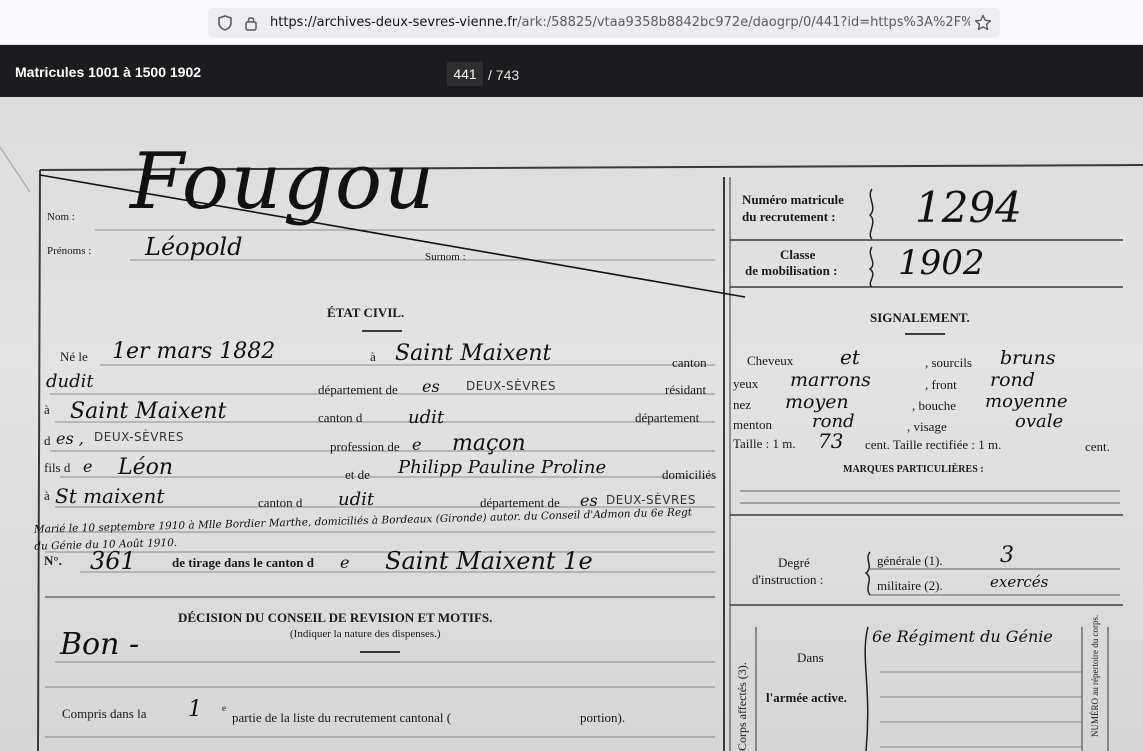 The image size is (1143, 751). Describe the element at coordinates (920, 317) in the screenshot. I see `section-signalement: SIGNALEMENT.` at that location.